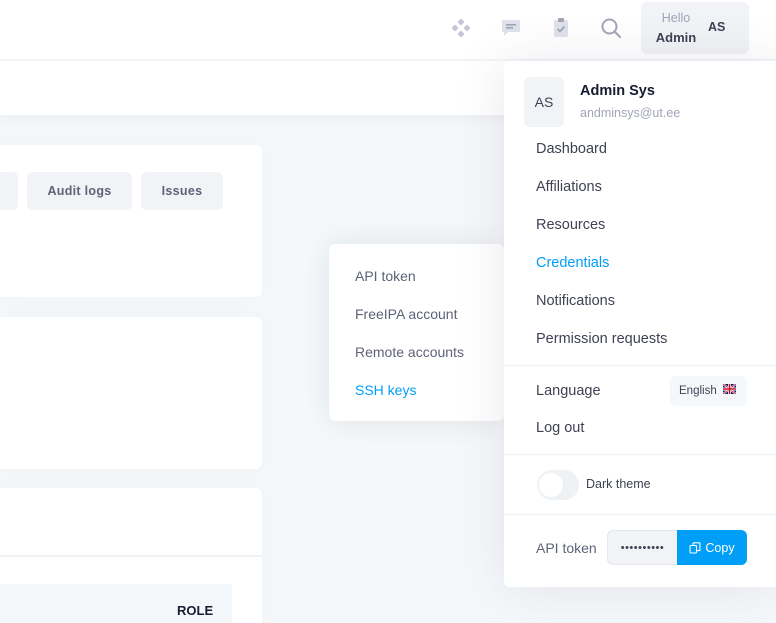 This screenshot has width=776, height=623. I want to click on user-initials: AS, so click(717, 27).